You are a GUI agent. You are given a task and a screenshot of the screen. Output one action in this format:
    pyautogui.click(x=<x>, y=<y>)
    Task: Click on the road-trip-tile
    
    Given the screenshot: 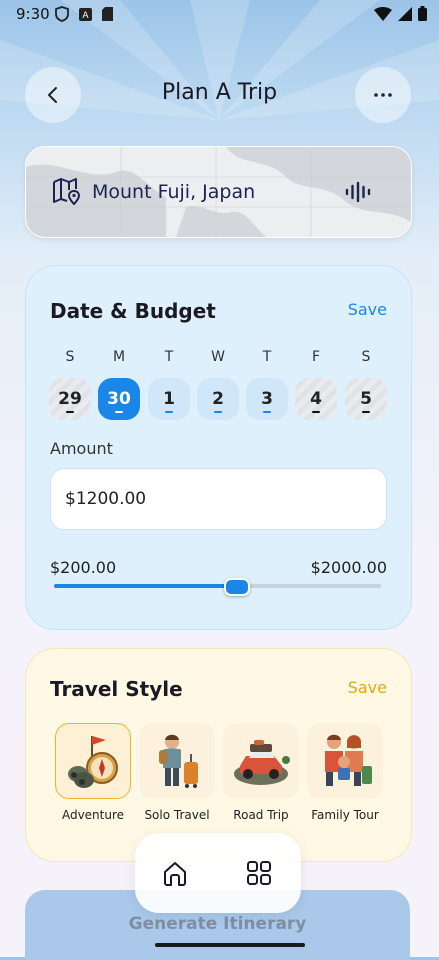 What is the action you would take?
    pyautogui.click(x=261, y=761)
    